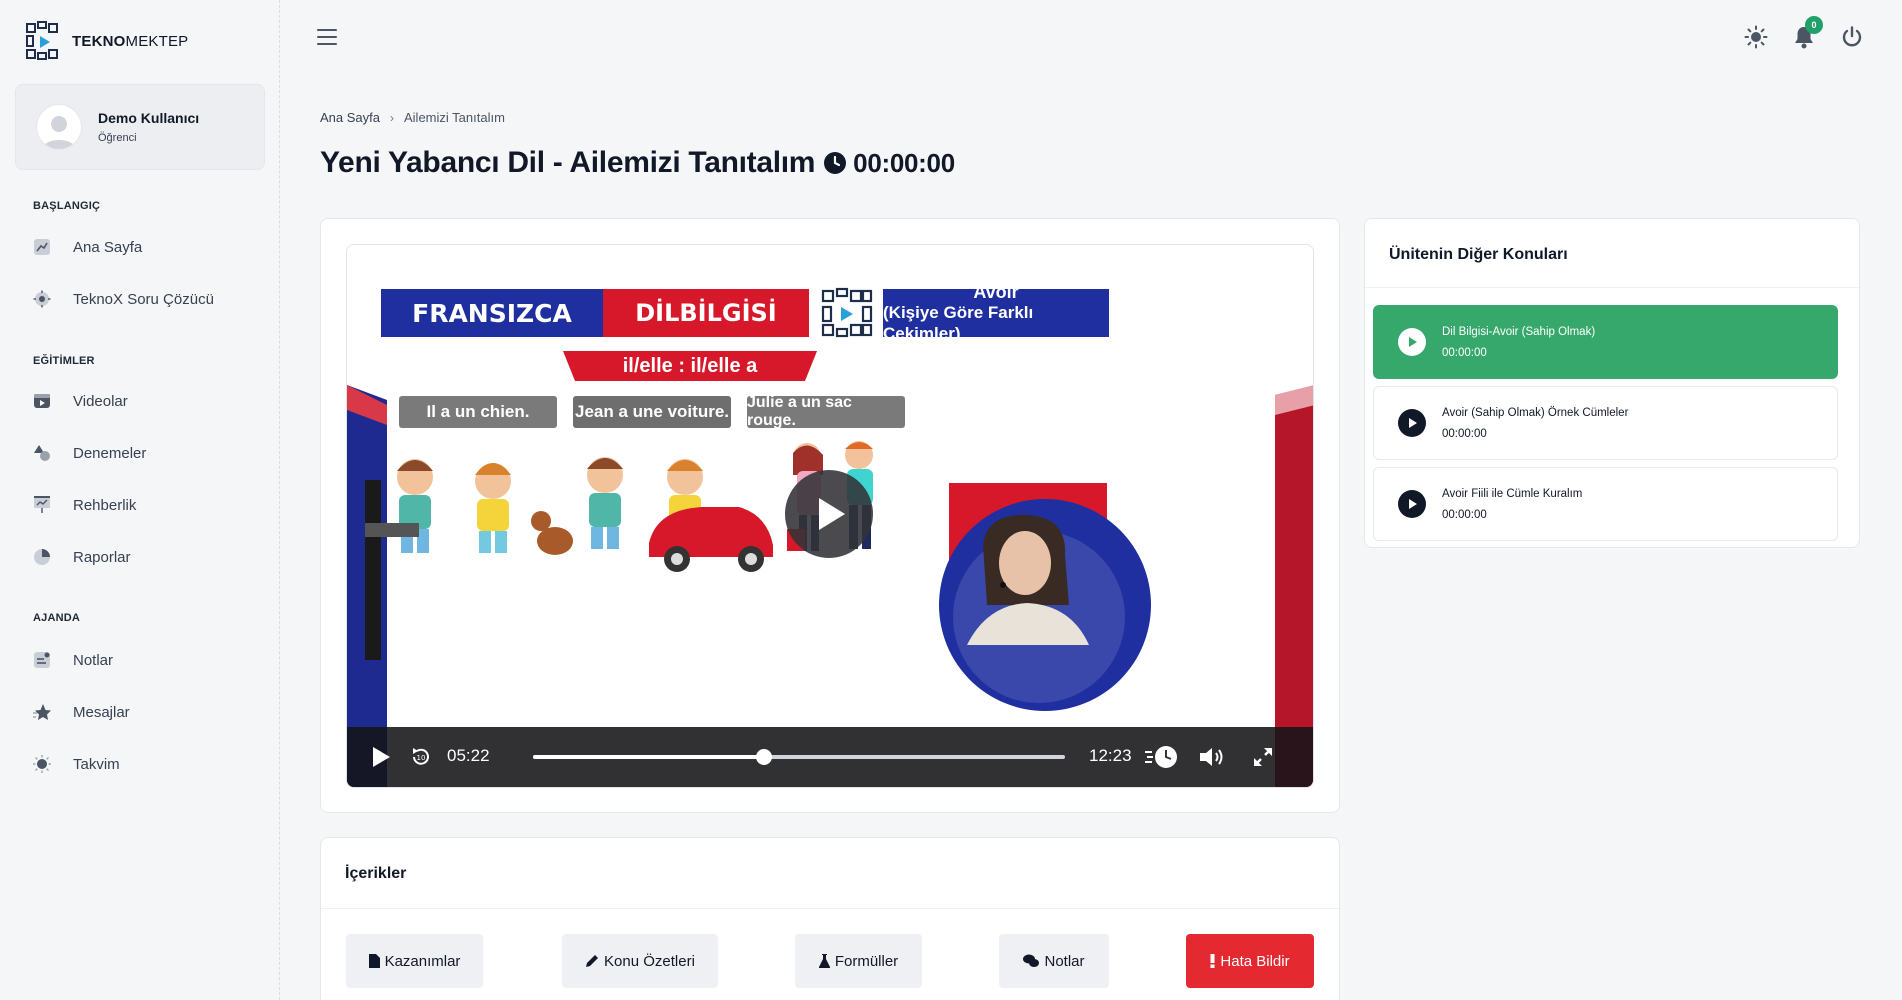  Describe the element at coordinates (350, 117) in the screenshot. I see `breadcrumb-home-link: Ana Sayfa` at that location.